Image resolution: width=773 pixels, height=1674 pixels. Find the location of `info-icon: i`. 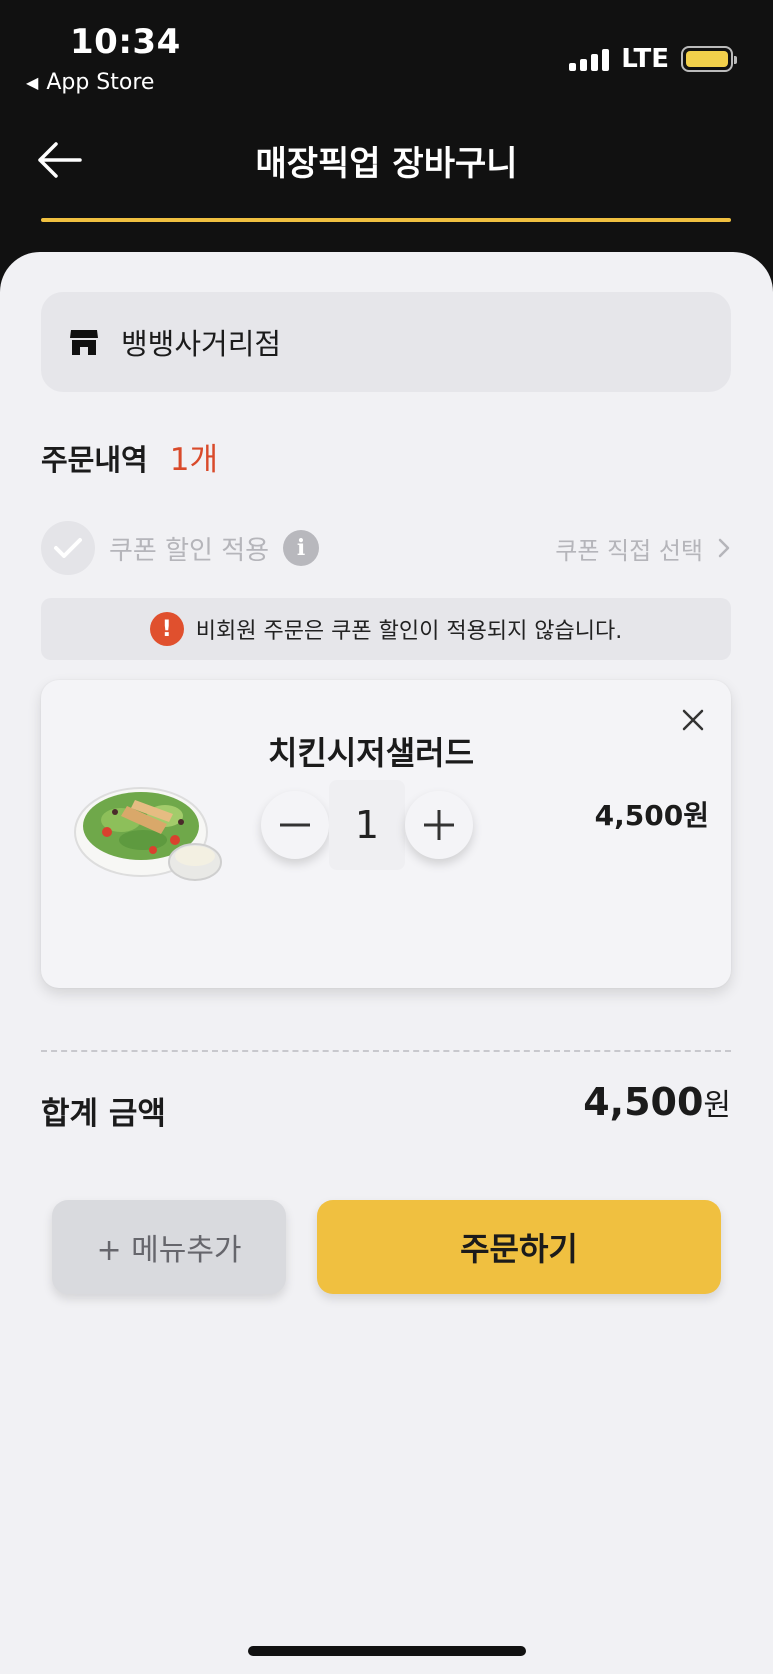

info-icon: i is located at coordinates (301, 548).